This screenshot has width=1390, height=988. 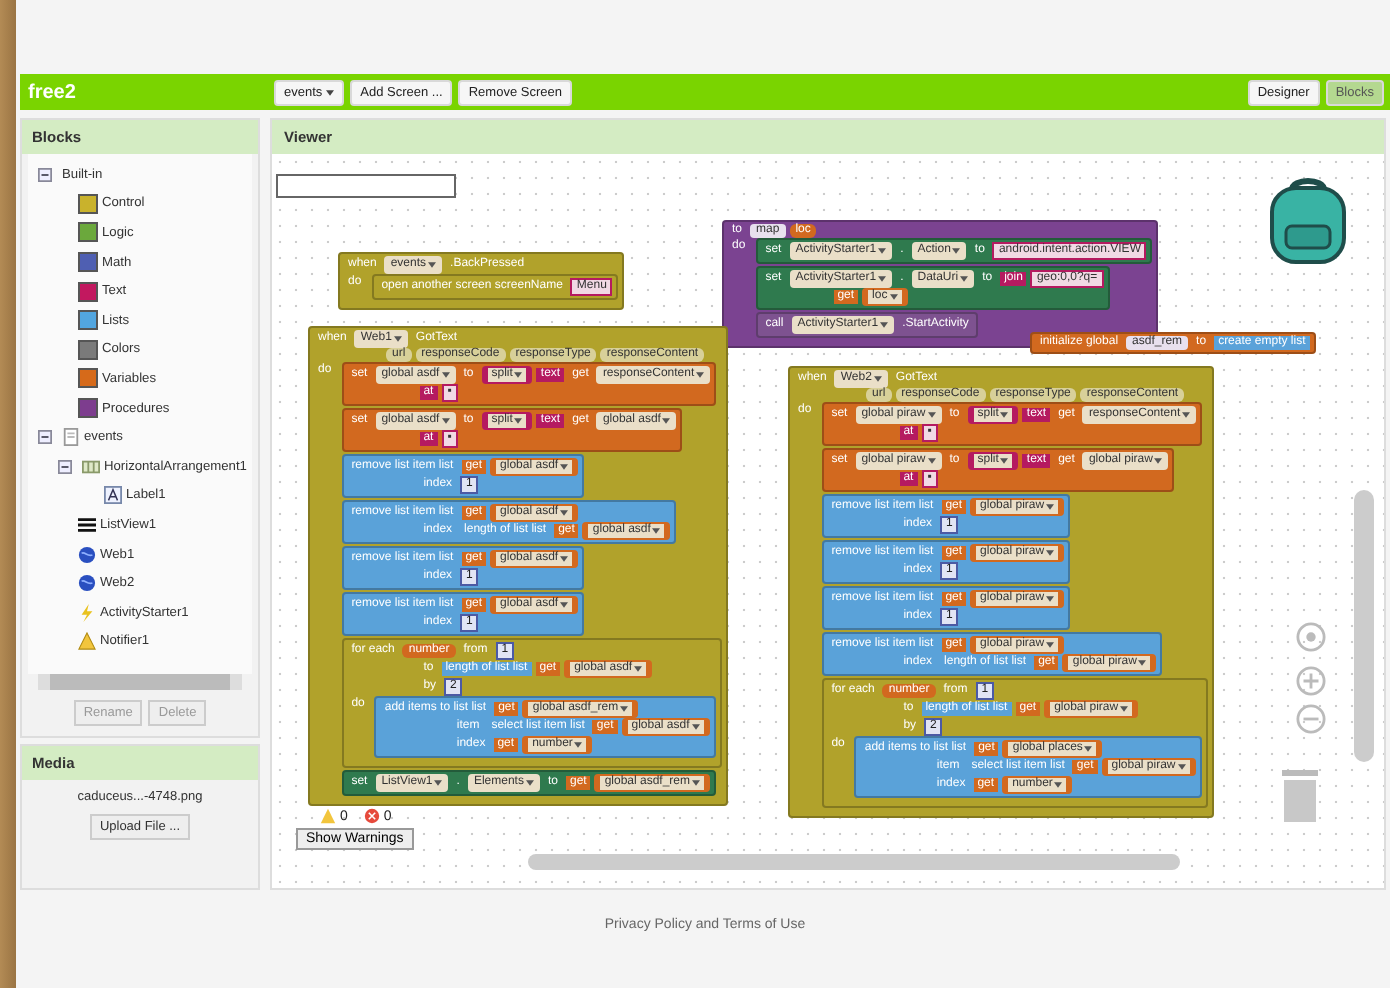 I want to click on vertical-scrollbar, so click(x=1364, y=626).